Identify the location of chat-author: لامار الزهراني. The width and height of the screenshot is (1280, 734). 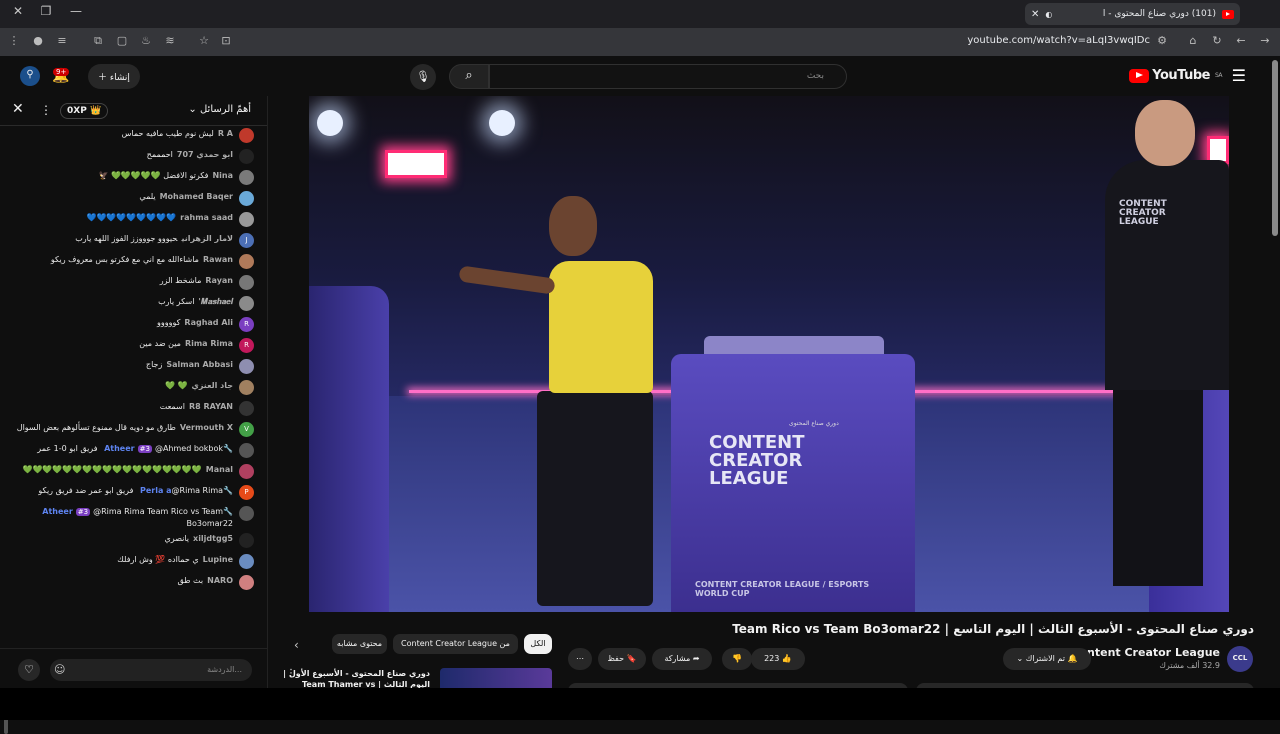
(207, 238).